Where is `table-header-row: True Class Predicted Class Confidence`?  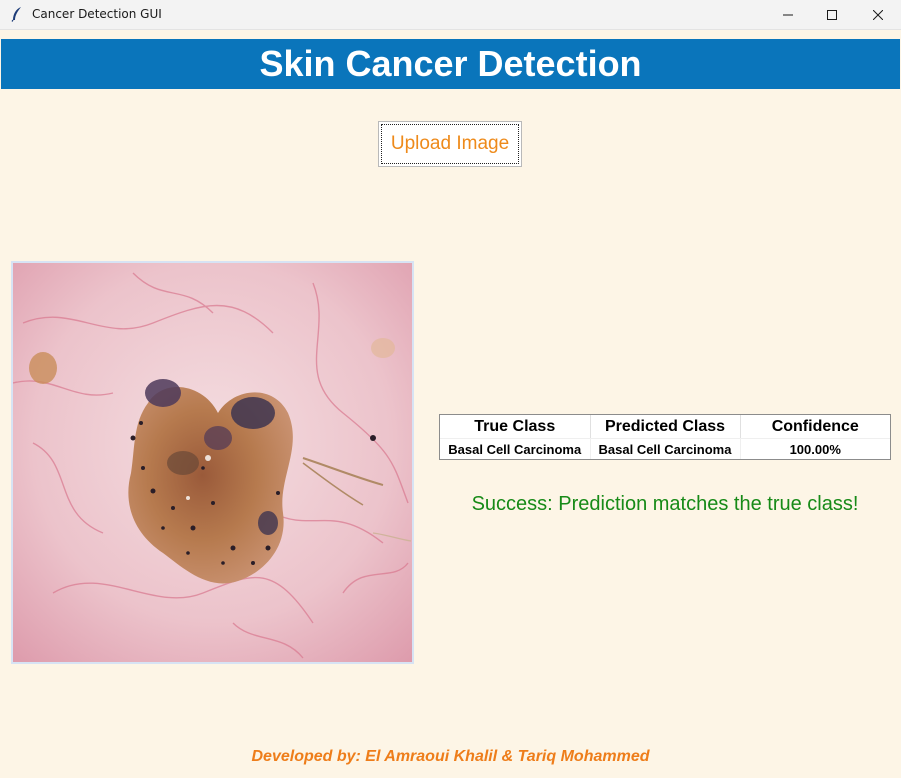 table-header-row: True Class Predicted Class Confidence is located at coordinates (665, 427).